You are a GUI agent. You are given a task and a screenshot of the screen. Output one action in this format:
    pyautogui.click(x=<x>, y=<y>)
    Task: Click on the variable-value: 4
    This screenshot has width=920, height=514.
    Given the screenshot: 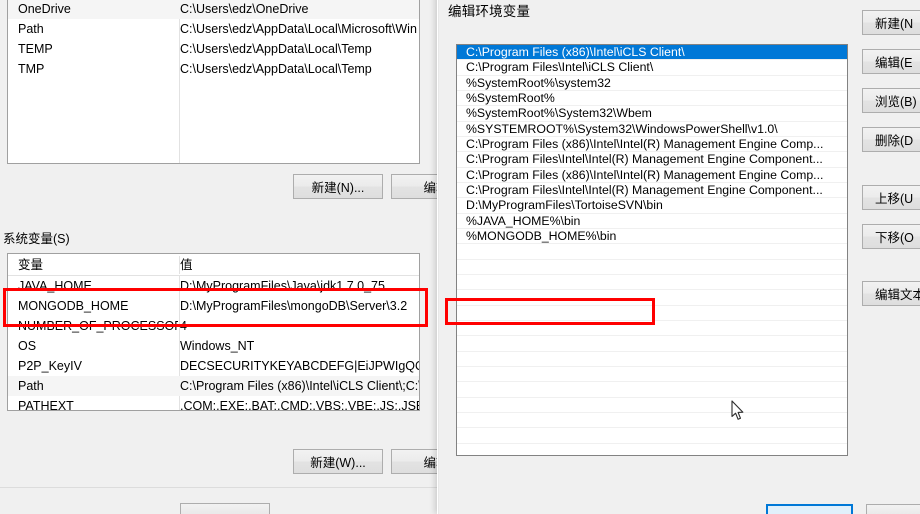 What is the action you would take?
    pyautogui.click(x=183, y=326)
    